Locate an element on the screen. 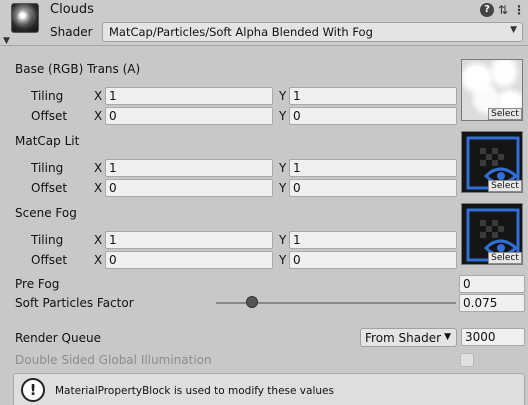 The height and width of the screenshot is (405, 528). soft-particles-slider-thumb is located at coordinates (252, 302).